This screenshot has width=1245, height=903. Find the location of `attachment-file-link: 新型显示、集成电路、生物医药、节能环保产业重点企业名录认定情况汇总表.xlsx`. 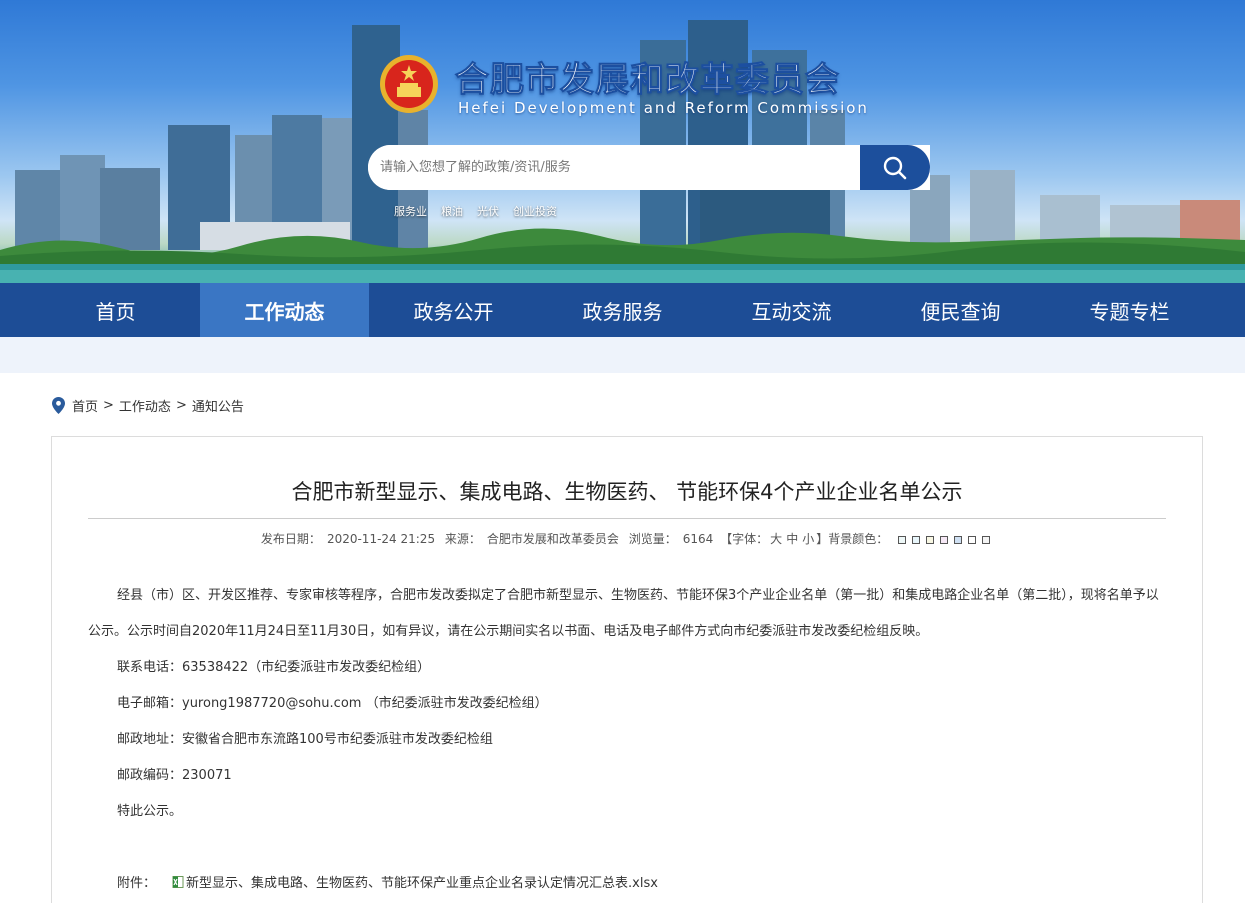

attachment-file-link: 新型显示、集成电路、生物医药、节能环保产业重点企业名录认定情况汇总表.xlsx is located at coordinates (422, 881).